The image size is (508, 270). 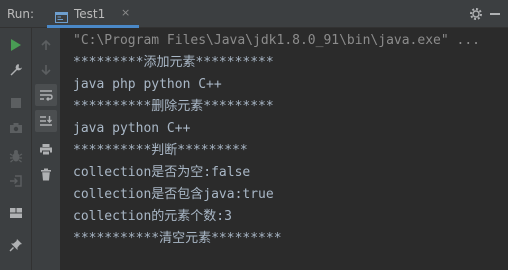 What do you see at coordinates (16, 103) in the screenshot?
I see `stop-icon` at bounding box center [16, 103].